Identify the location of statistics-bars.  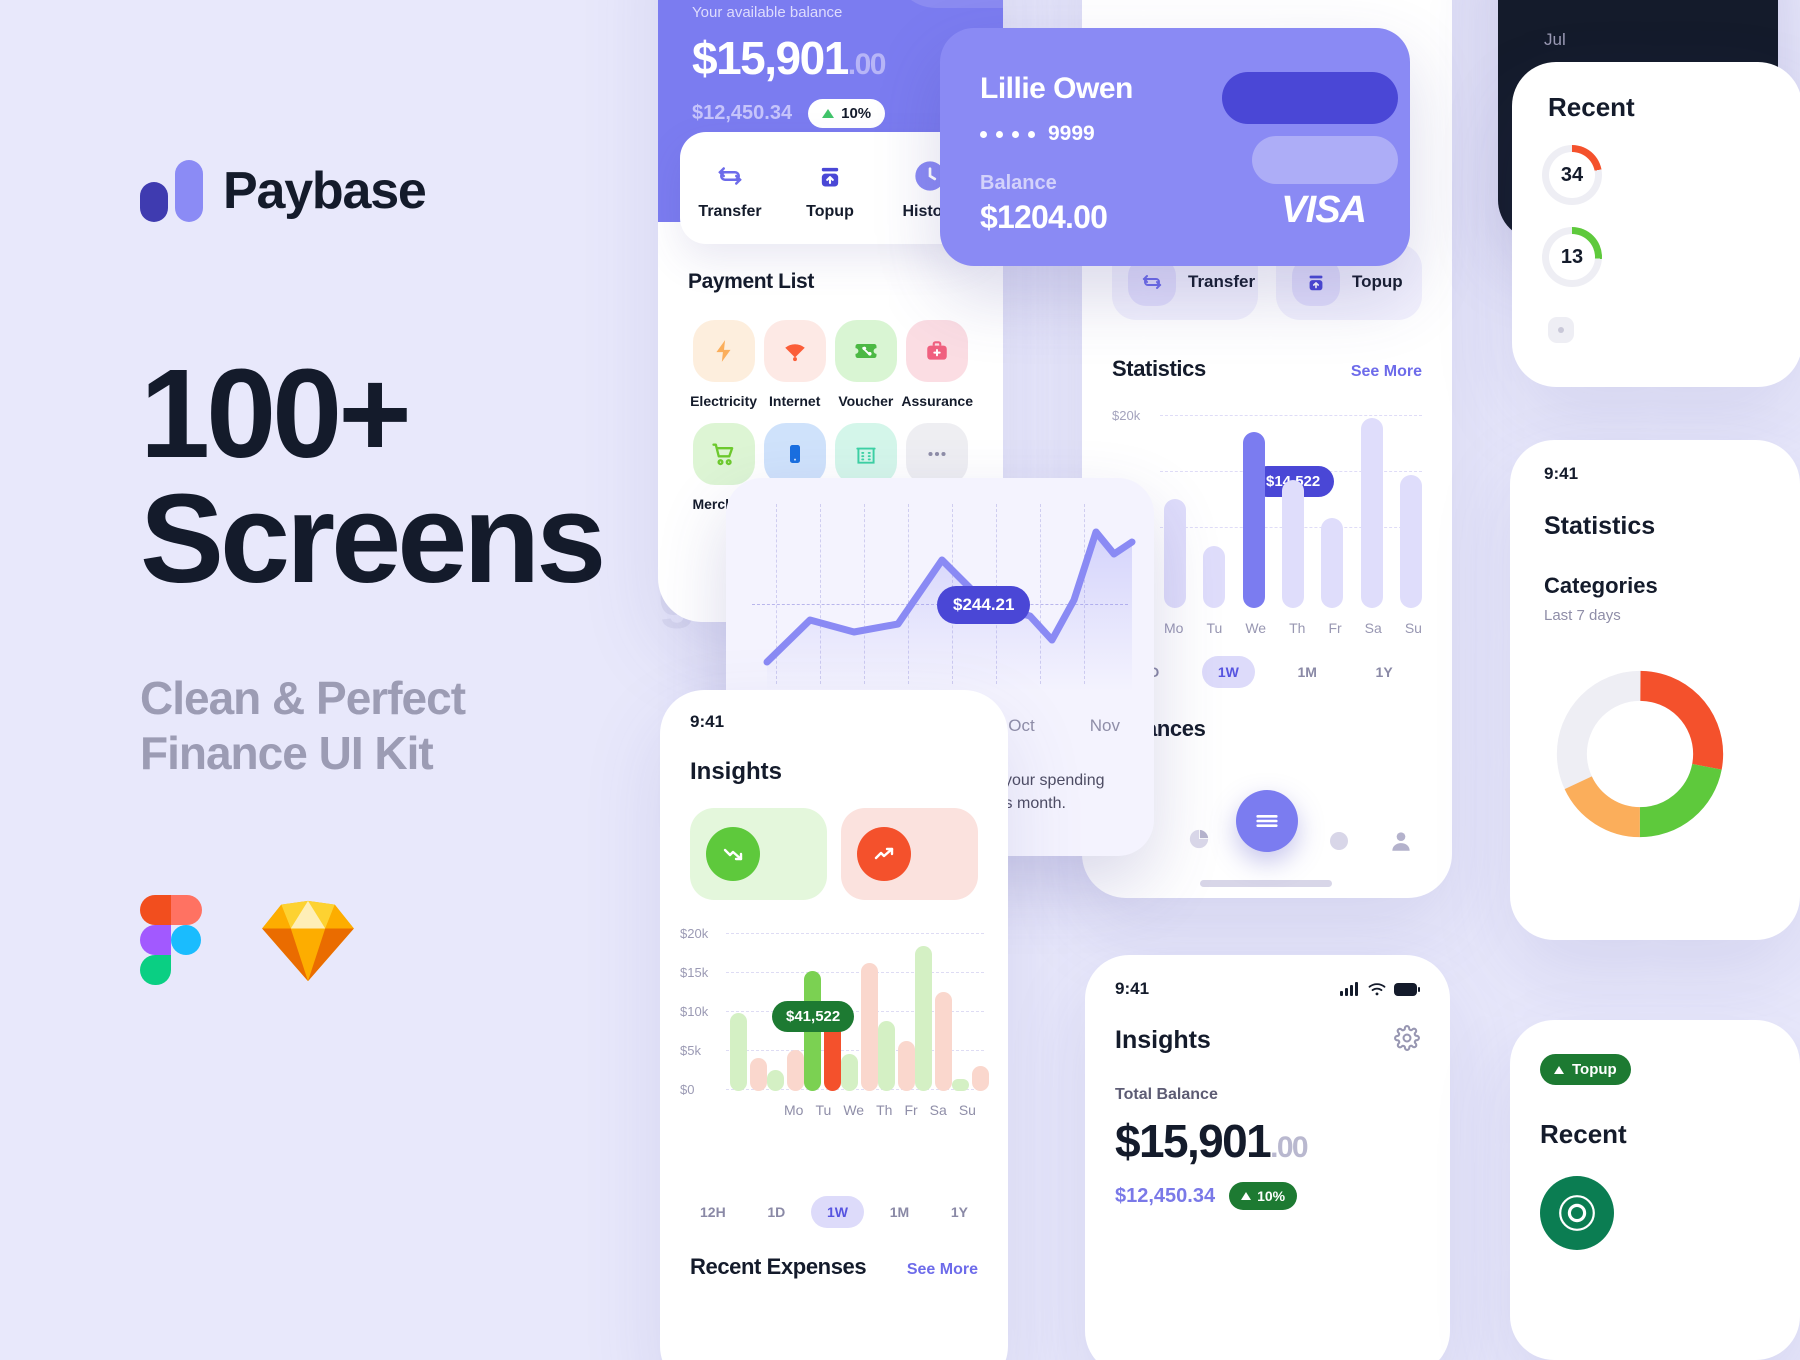
(1293, 513).